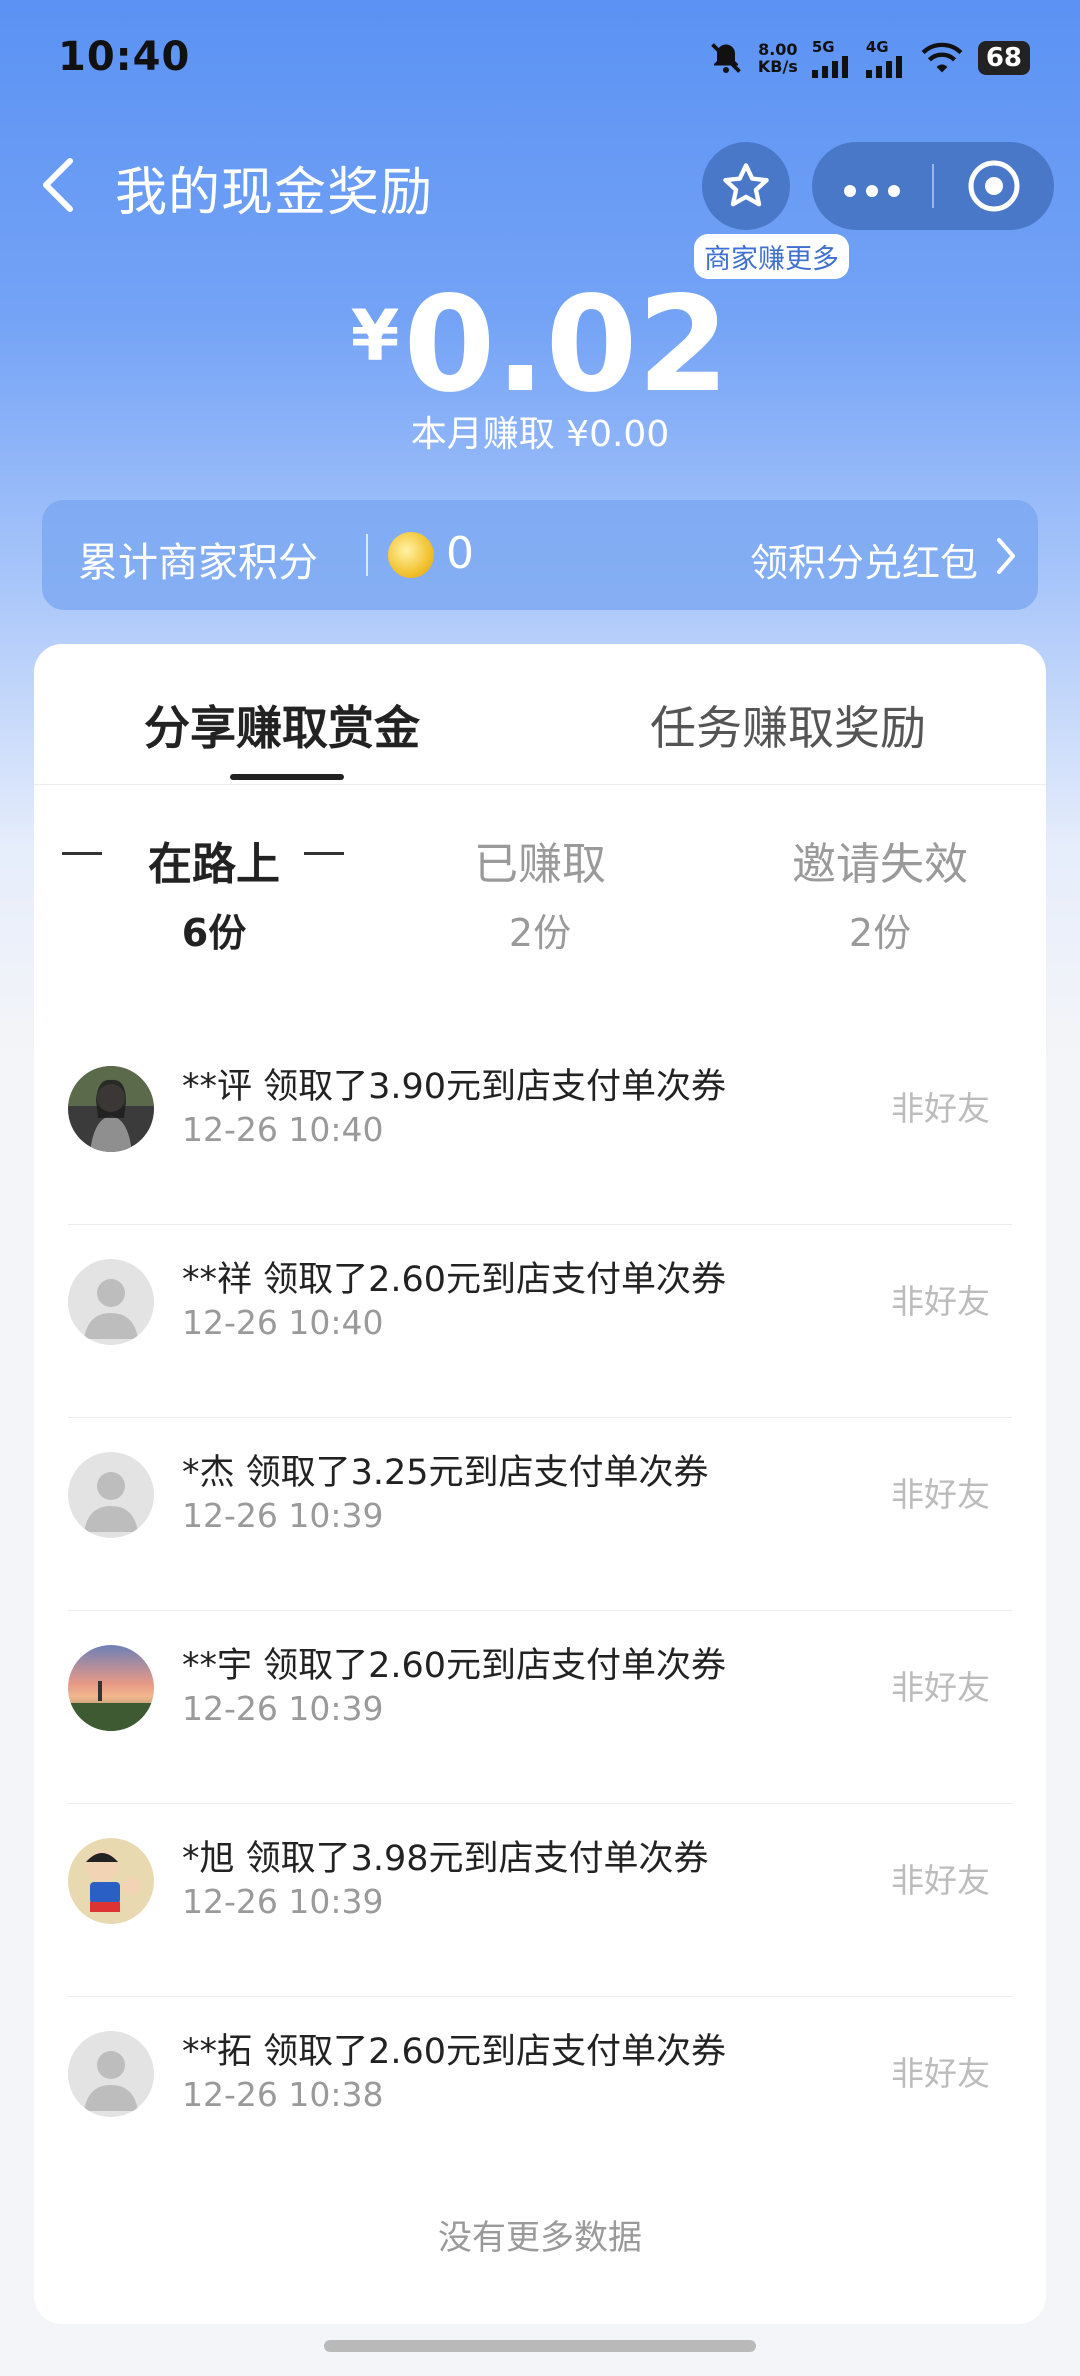 This screenshot has height=2376, width=1080. Describe the element at coordinates (880, 864) in the screenshot. I see `filter-name: 邀请失效` at that location.